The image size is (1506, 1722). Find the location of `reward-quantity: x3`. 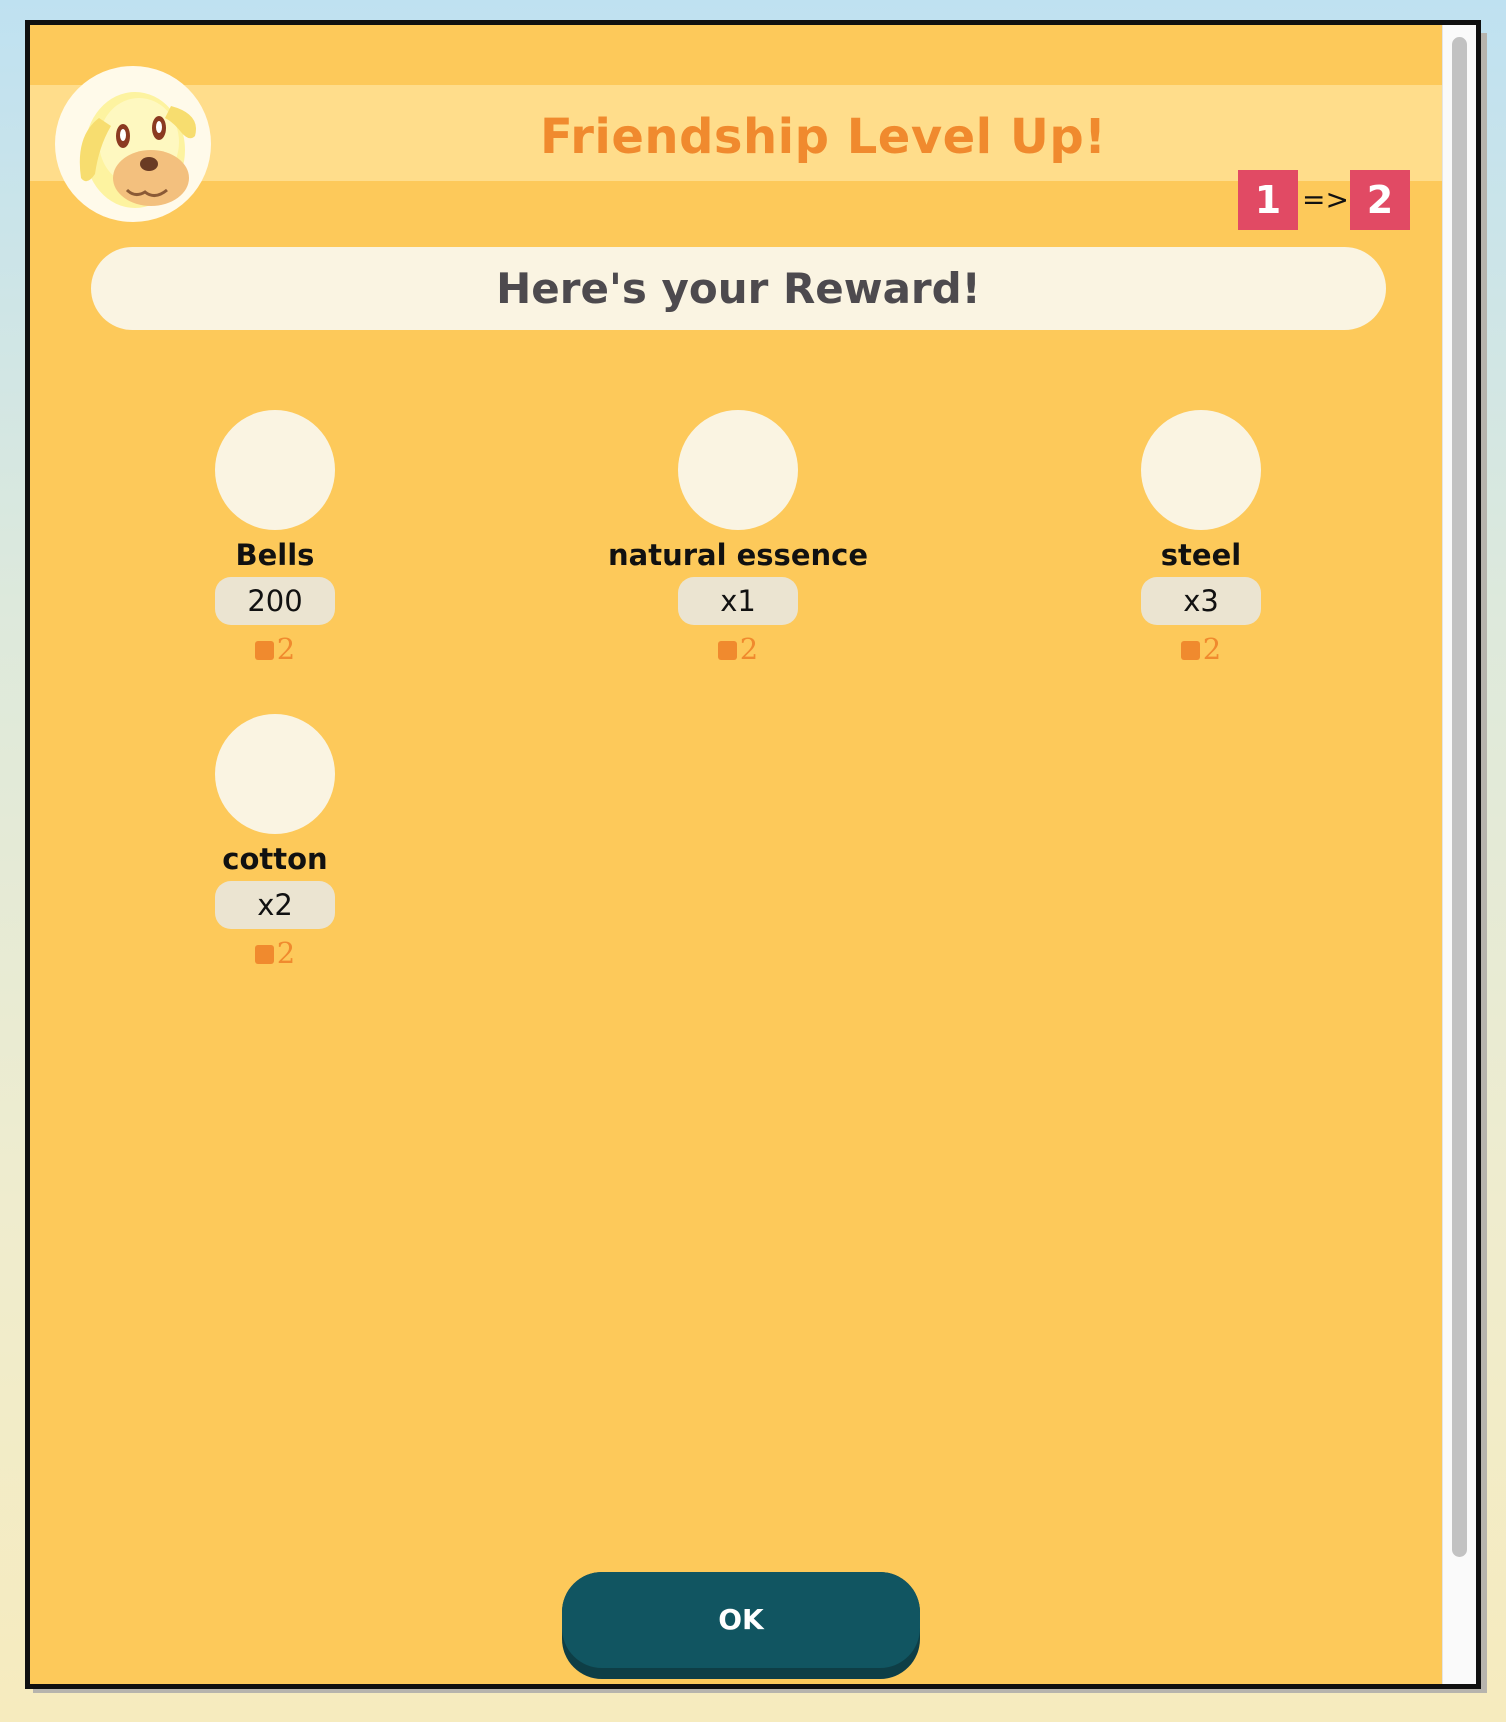

reward-quantity: x3 is located at coordinates (1201, 601).